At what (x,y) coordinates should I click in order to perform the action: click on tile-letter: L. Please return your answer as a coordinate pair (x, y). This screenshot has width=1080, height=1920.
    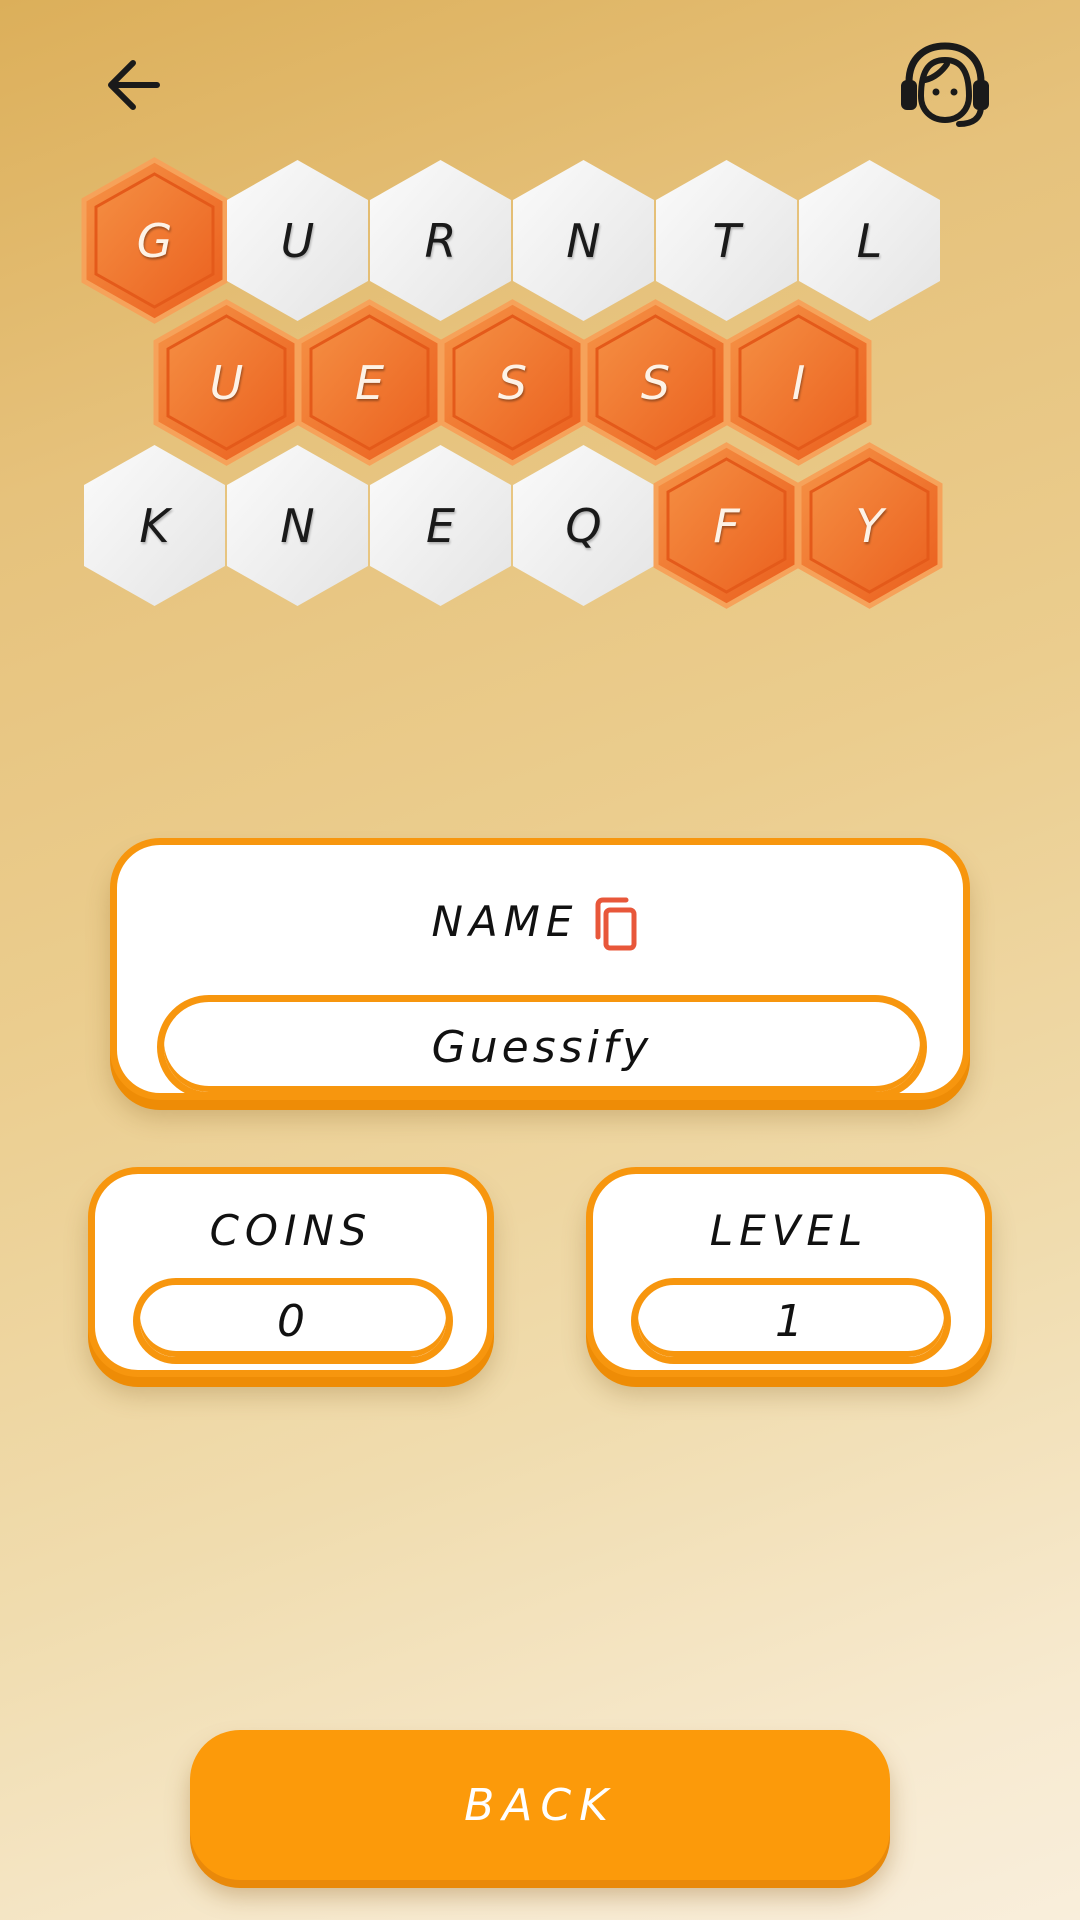
    Looking at the image, I should click on (869, 240).